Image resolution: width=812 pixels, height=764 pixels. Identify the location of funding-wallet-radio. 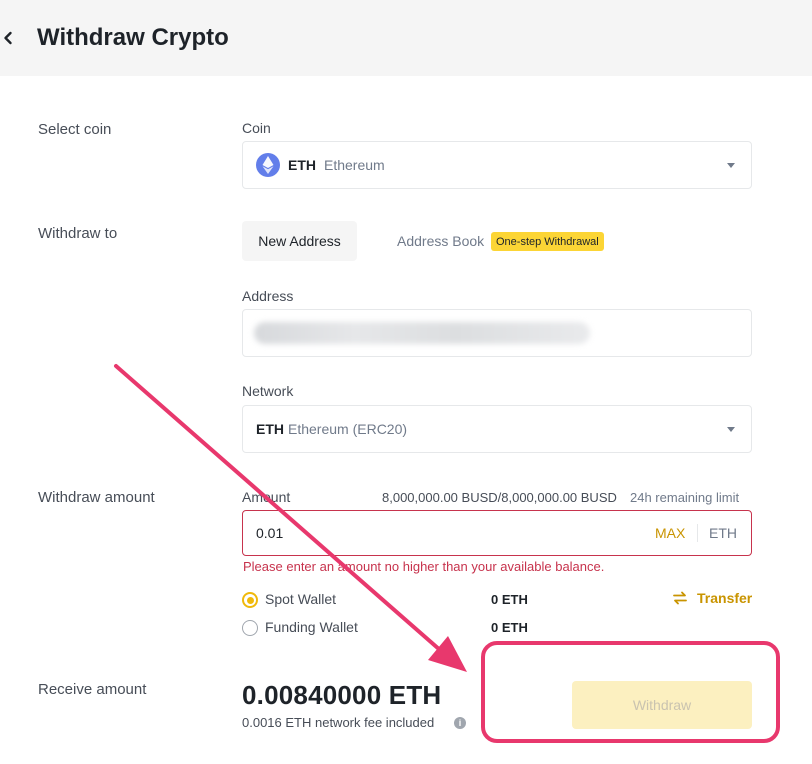
(250, 628).